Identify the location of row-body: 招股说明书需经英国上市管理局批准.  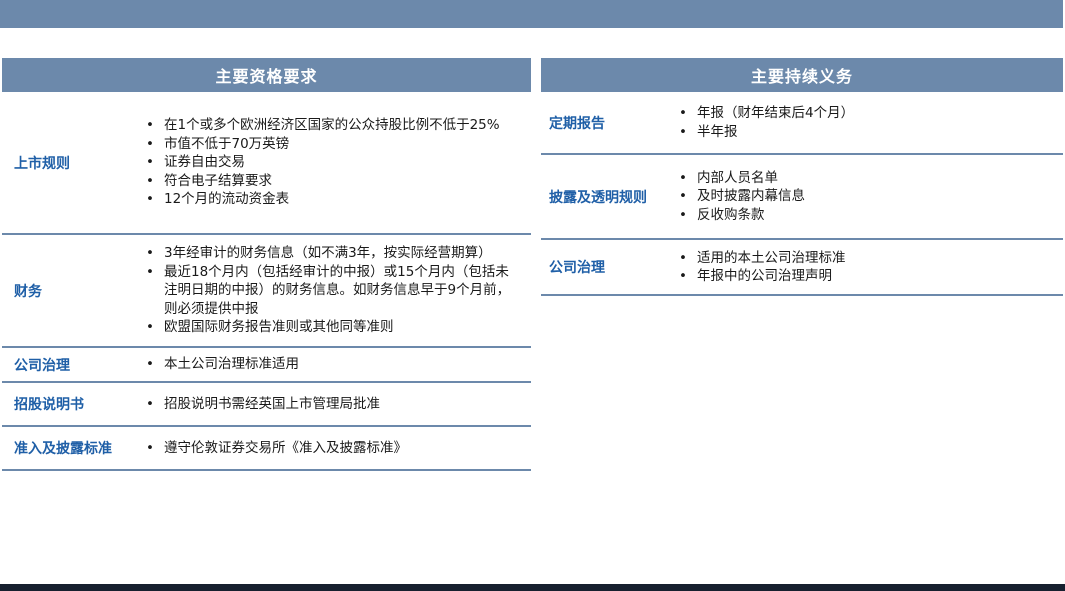
(336, 404).